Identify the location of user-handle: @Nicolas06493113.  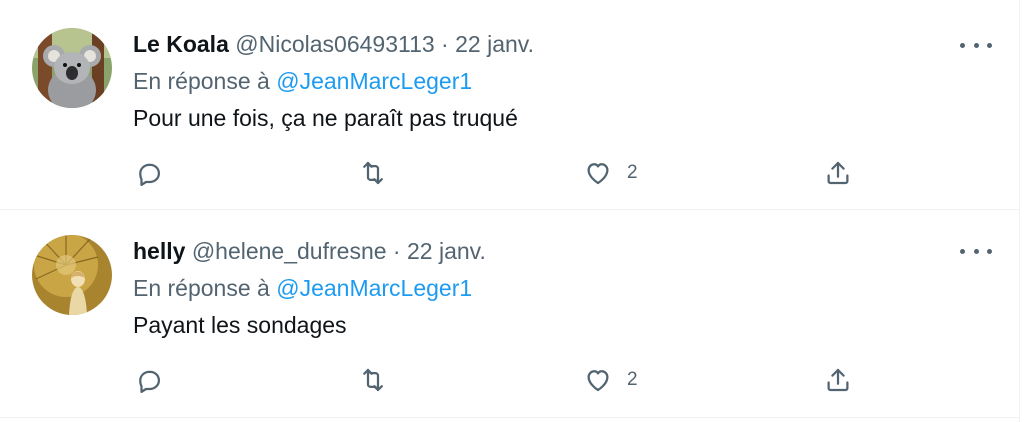
(334, 44).